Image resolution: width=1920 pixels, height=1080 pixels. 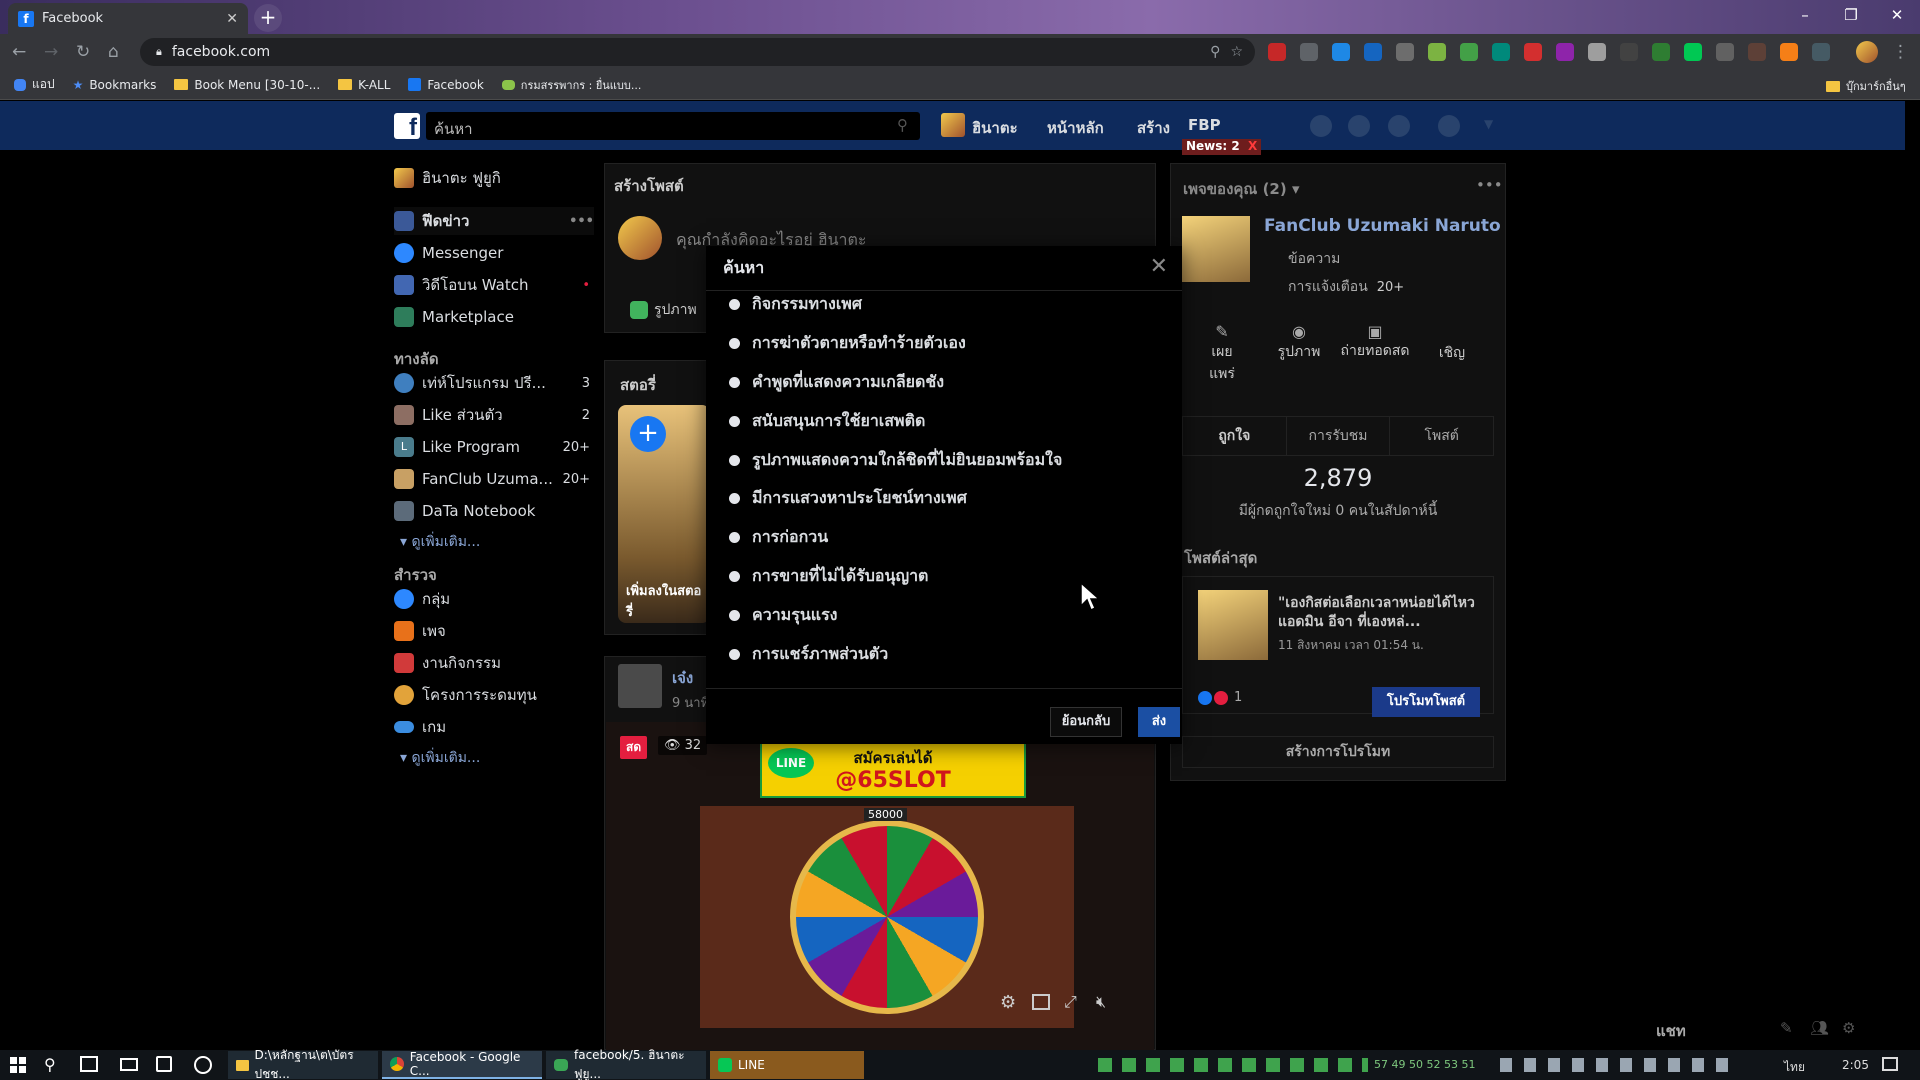 What do you see at coordinates (1671, 1031) in the screenshot?
I see `chat-label: แชท` at bounding box center [1671, 1031].